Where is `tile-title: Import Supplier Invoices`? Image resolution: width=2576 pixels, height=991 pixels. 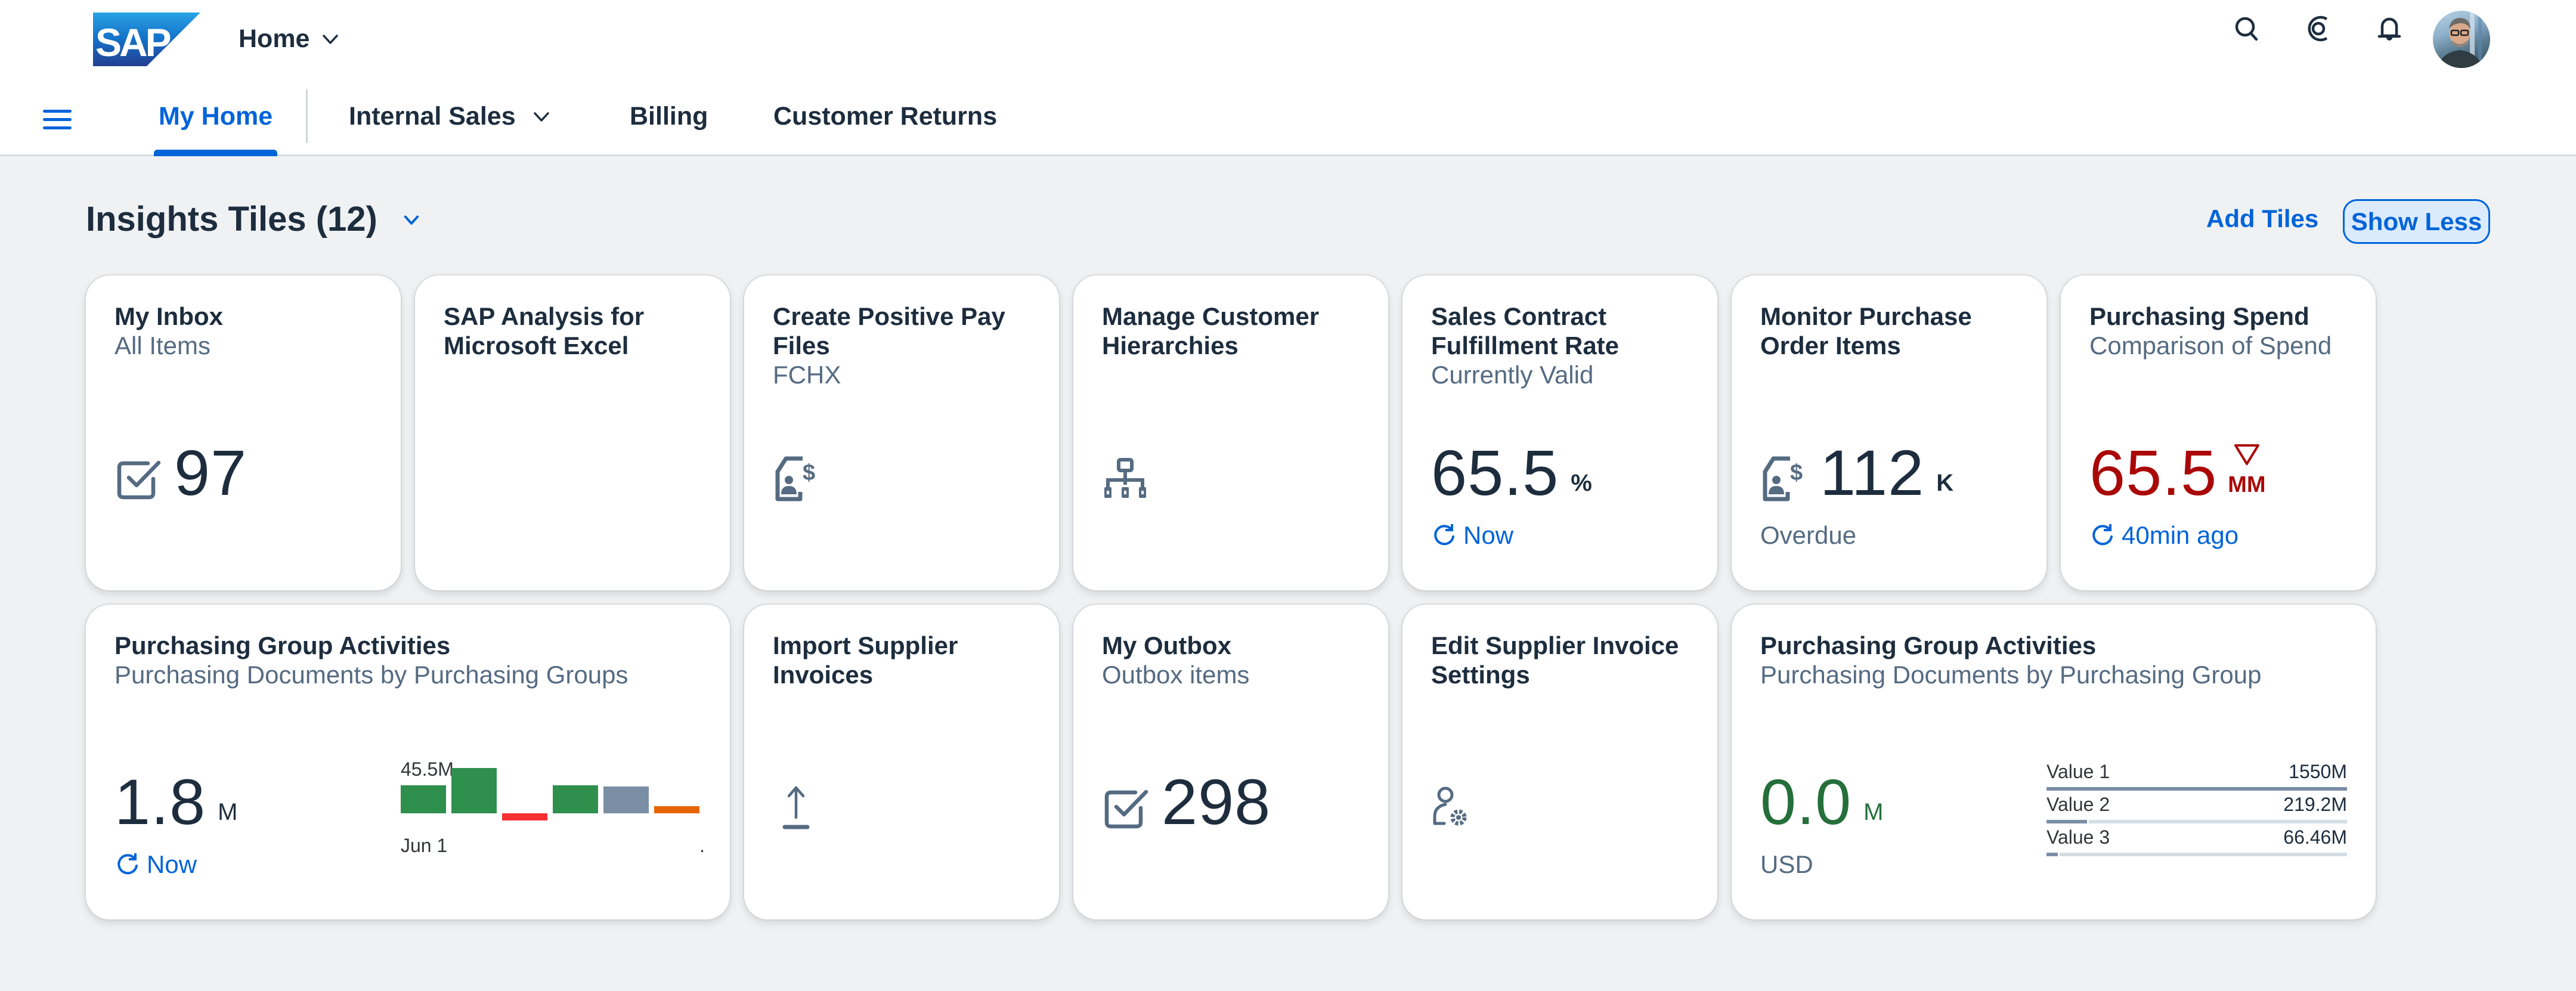
tile-title: Import Supplier Invoices is located at coordinates (904, 660).